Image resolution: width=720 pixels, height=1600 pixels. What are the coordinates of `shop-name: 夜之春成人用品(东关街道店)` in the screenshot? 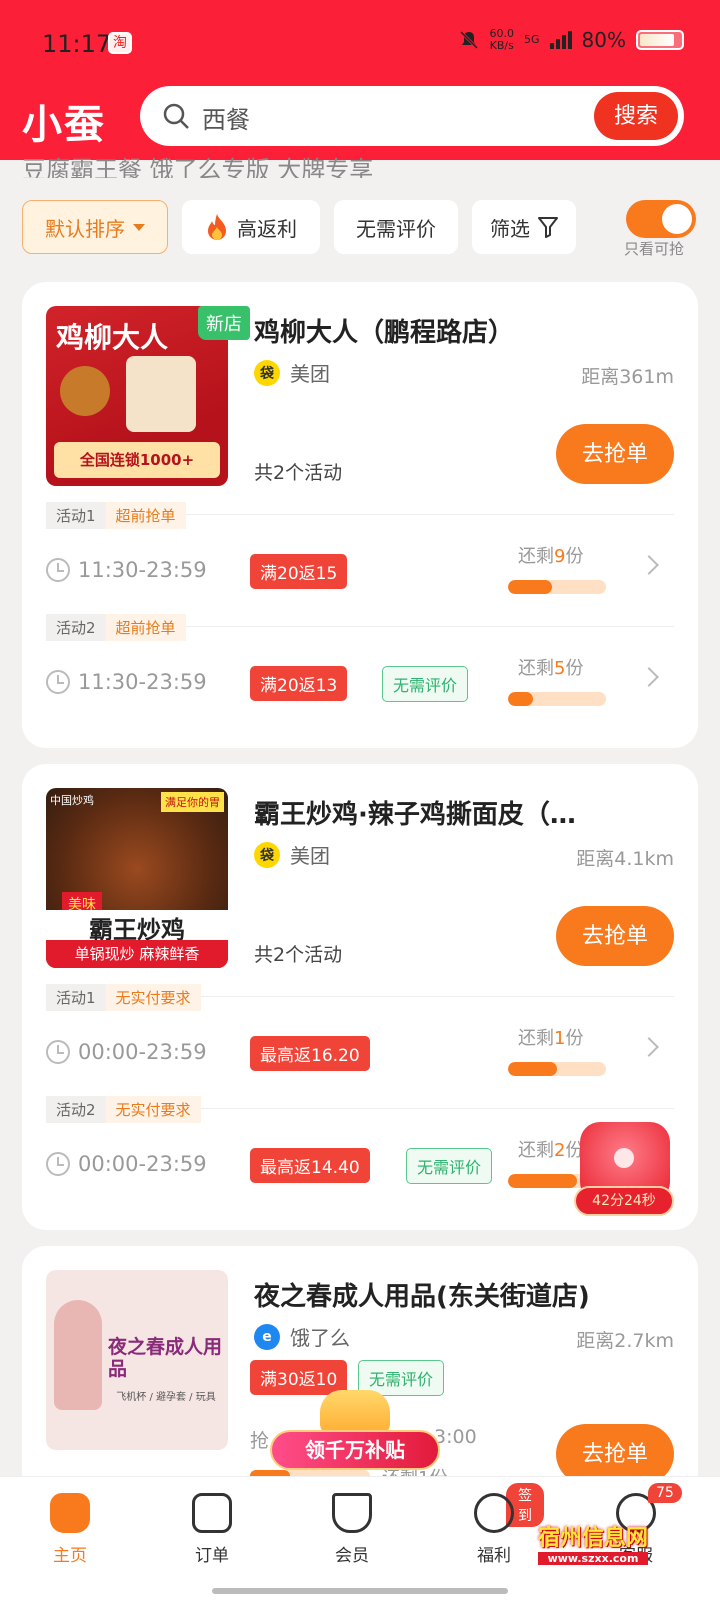 It's located at (464, 1294).